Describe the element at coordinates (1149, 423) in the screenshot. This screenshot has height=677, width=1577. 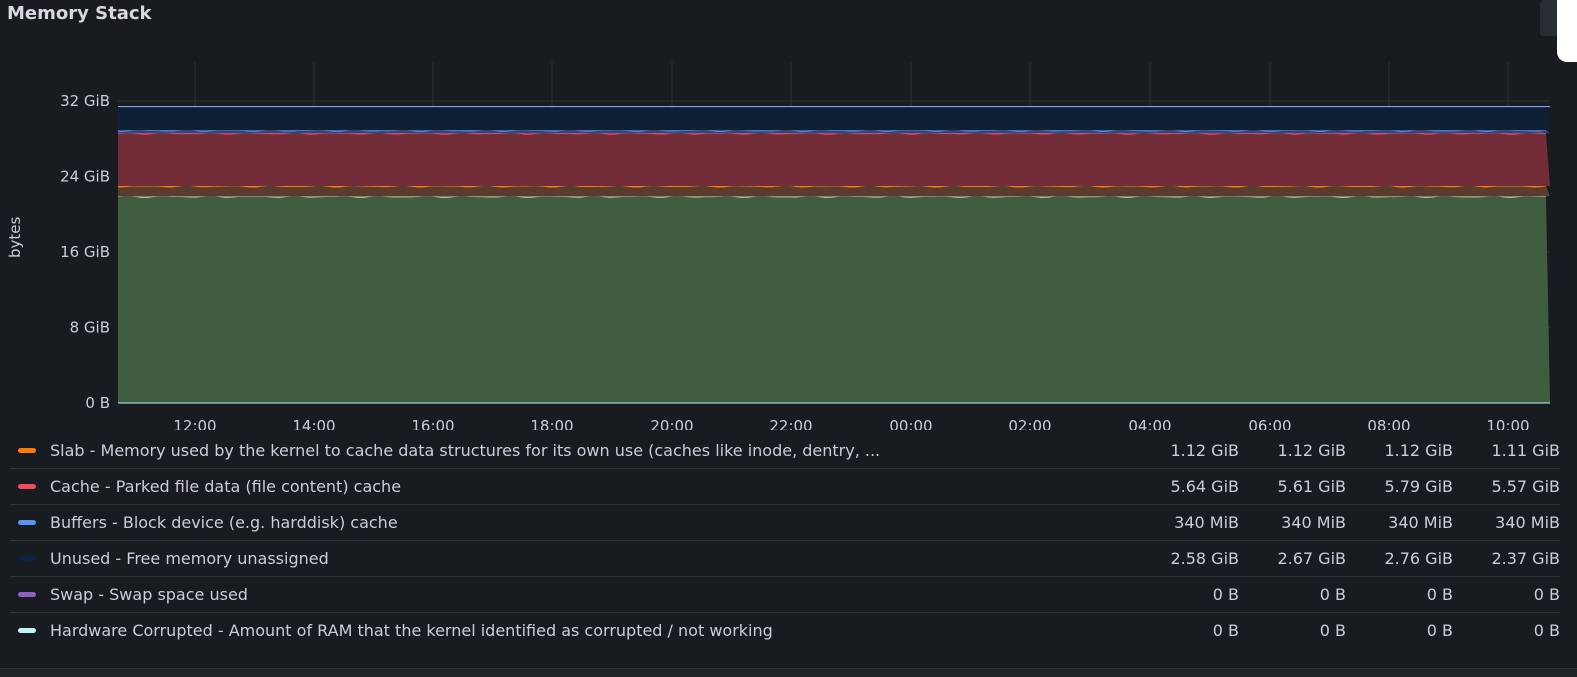
I see `x-tick-label: 04:00` at that location.